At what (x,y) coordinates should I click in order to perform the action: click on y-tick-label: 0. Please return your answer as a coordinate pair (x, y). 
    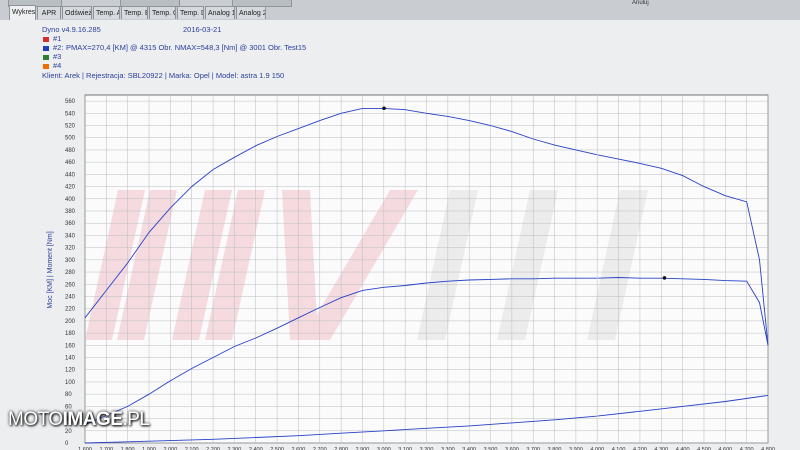
    Looking at the image, I should click on (67, 444).